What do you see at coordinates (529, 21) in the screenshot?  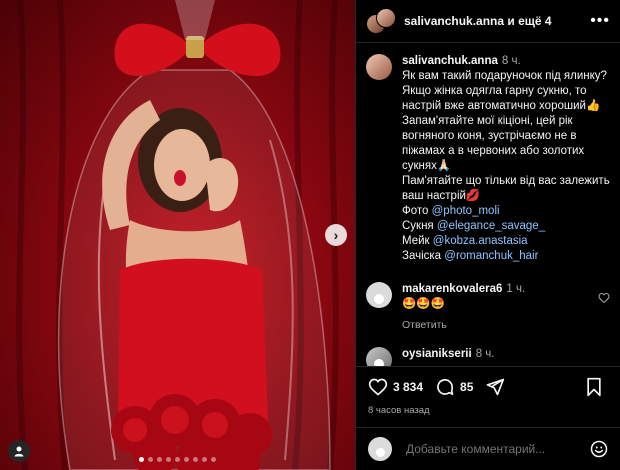 I see `collab-suffix: и ещё 4` at bounding box center [529, 21].